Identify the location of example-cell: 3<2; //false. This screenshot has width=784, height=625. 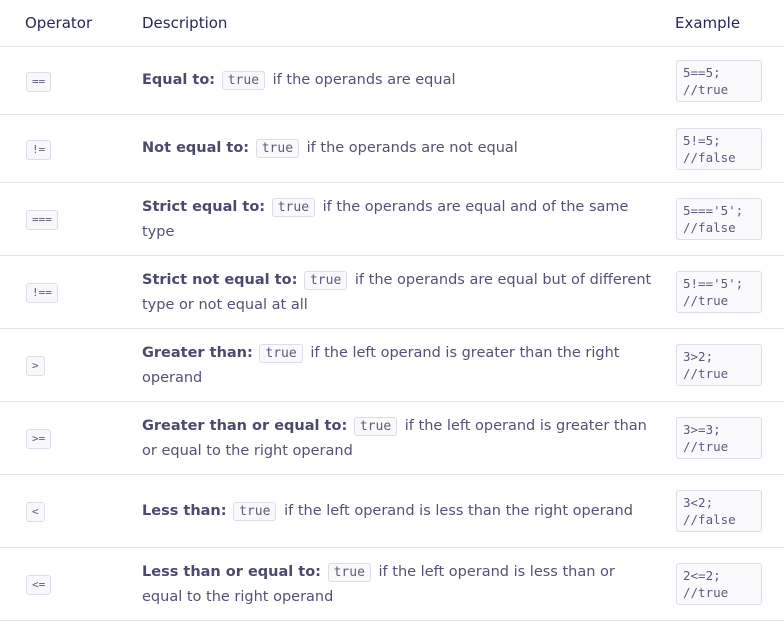
(729, 511).